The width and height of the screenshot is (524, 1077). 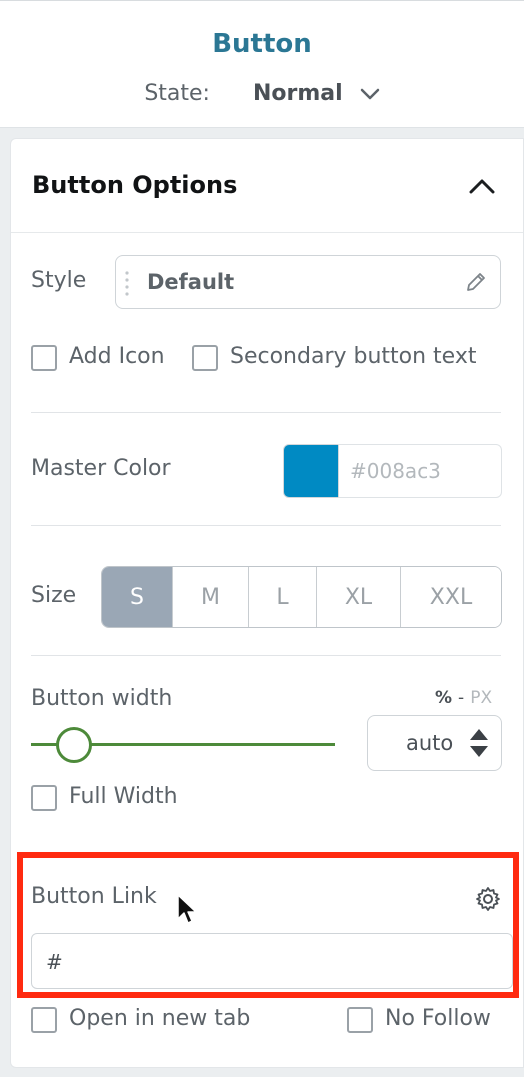 I want to click on unit-px: PX, so click(x=481, y=698).